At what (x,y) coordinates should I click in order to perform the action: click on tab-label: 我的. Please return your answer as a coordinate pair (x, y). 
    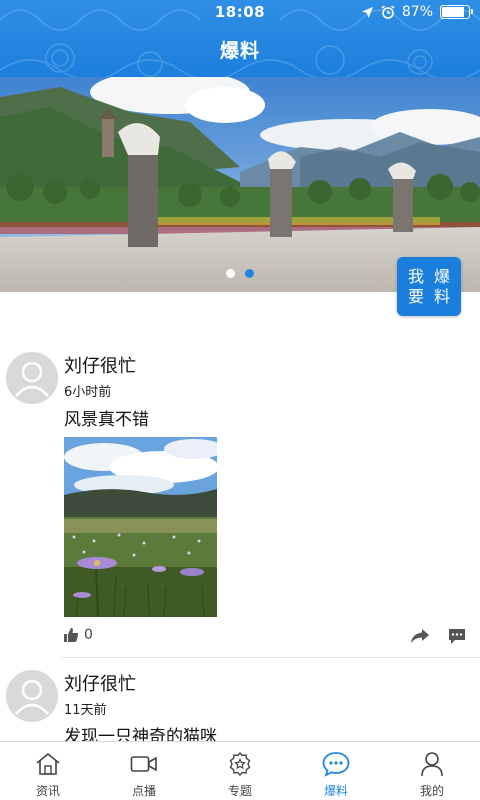
    Looking at the image, I should click on (431, 791).